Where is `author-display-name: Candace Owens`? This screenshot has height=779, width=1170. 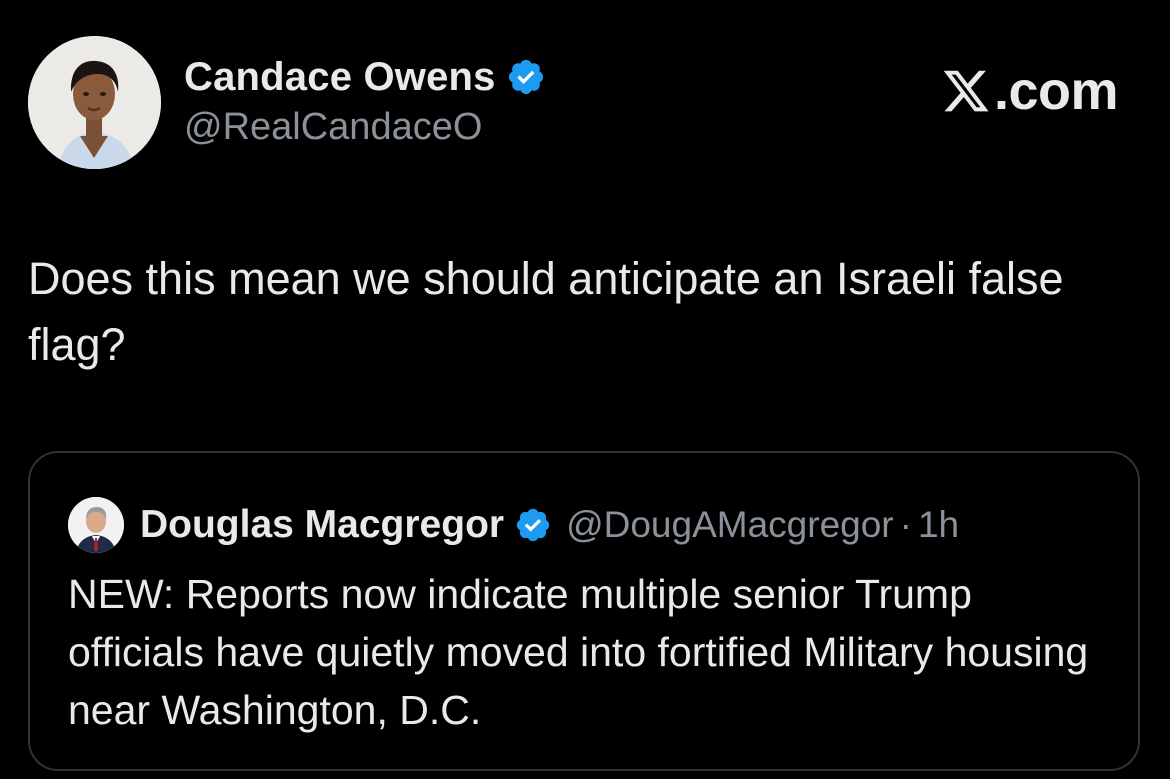
author-display-name: Candace Owens is located at coordinates (340, 77).